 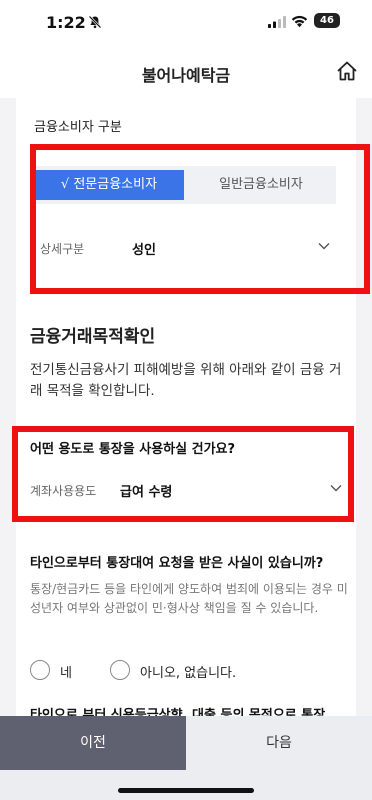 I want to click on radio-no-label: 아니오, 없습니다., so click(x=188, y=671).